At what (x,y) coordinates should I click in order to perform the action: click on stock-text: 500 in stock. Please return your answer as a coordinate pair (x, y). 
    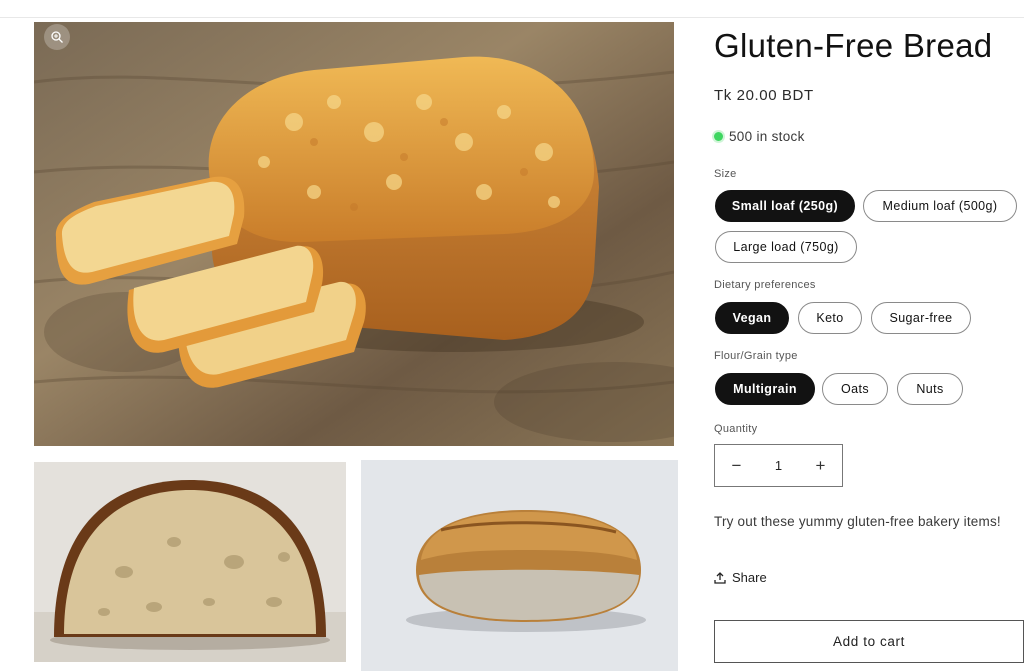
    Looking at the image, I should click on (767, 136).